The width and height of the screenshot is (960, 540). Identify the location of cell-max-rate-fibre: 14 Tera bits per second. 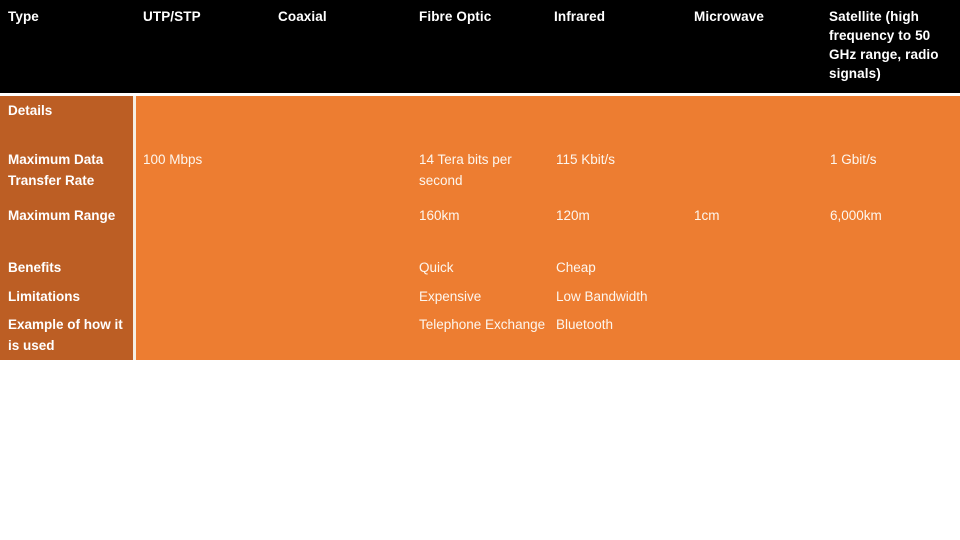
(465, 170).